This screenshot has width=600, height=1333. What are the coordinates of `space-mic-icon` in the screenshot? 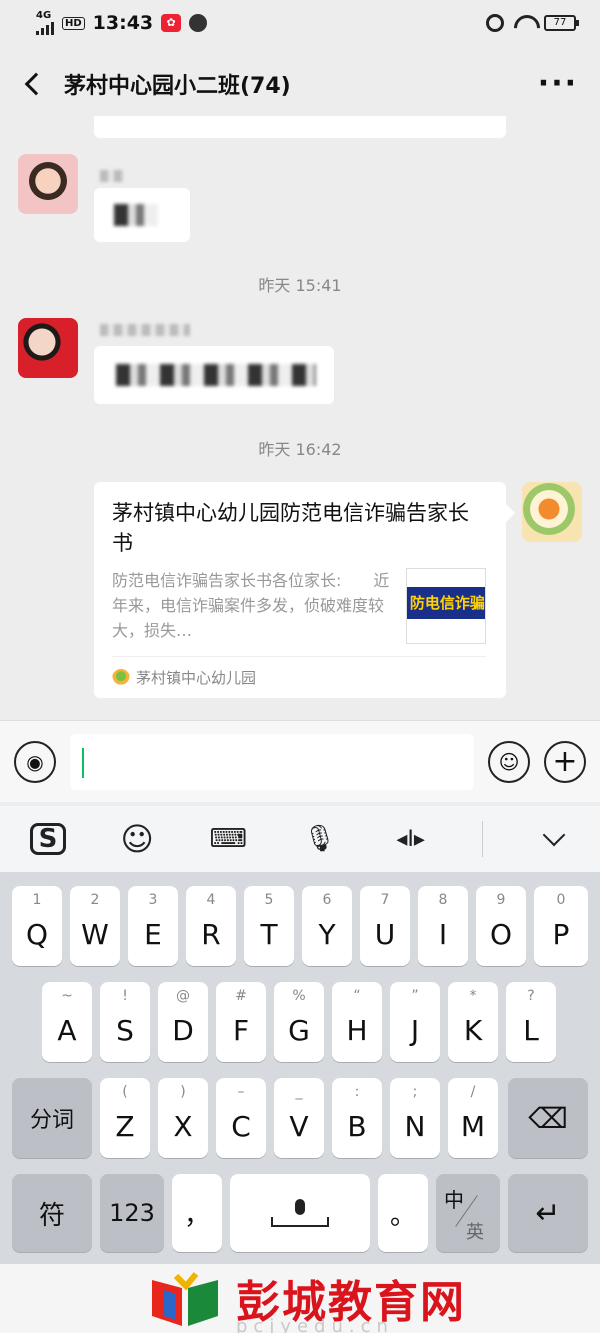 It's located at (300, 1213).